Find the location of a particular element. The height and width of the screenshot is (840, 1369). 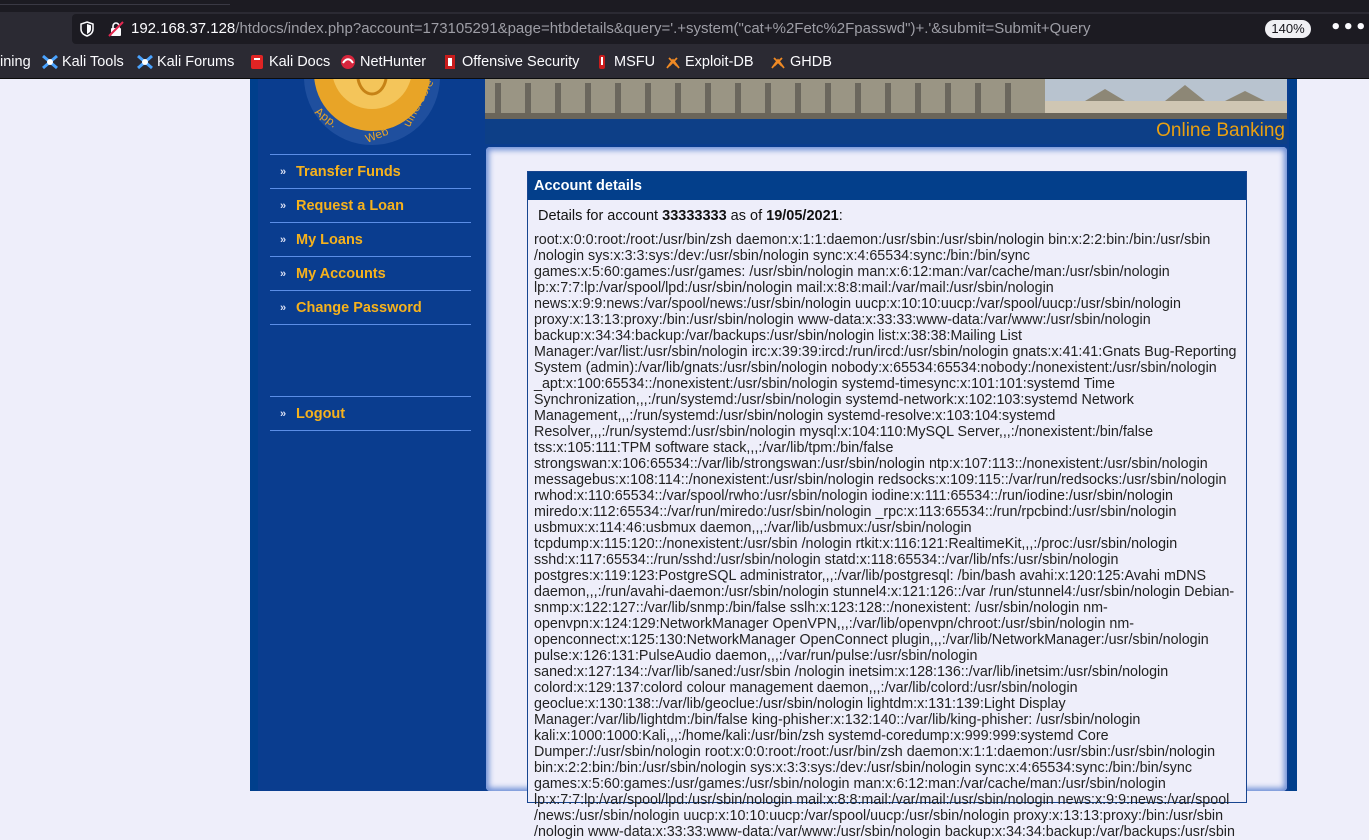

zoom-level-button: 140% is located at coordinates (1288, 29).